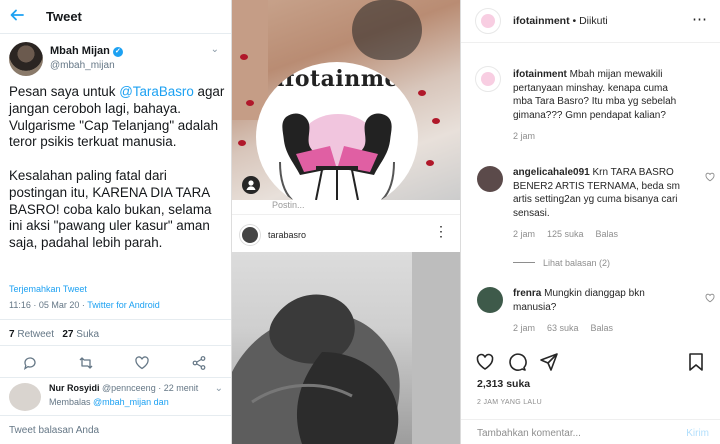 The width and height of the screenshot is (720, 444). I want to click on reply-avatar, so click(25, 397).